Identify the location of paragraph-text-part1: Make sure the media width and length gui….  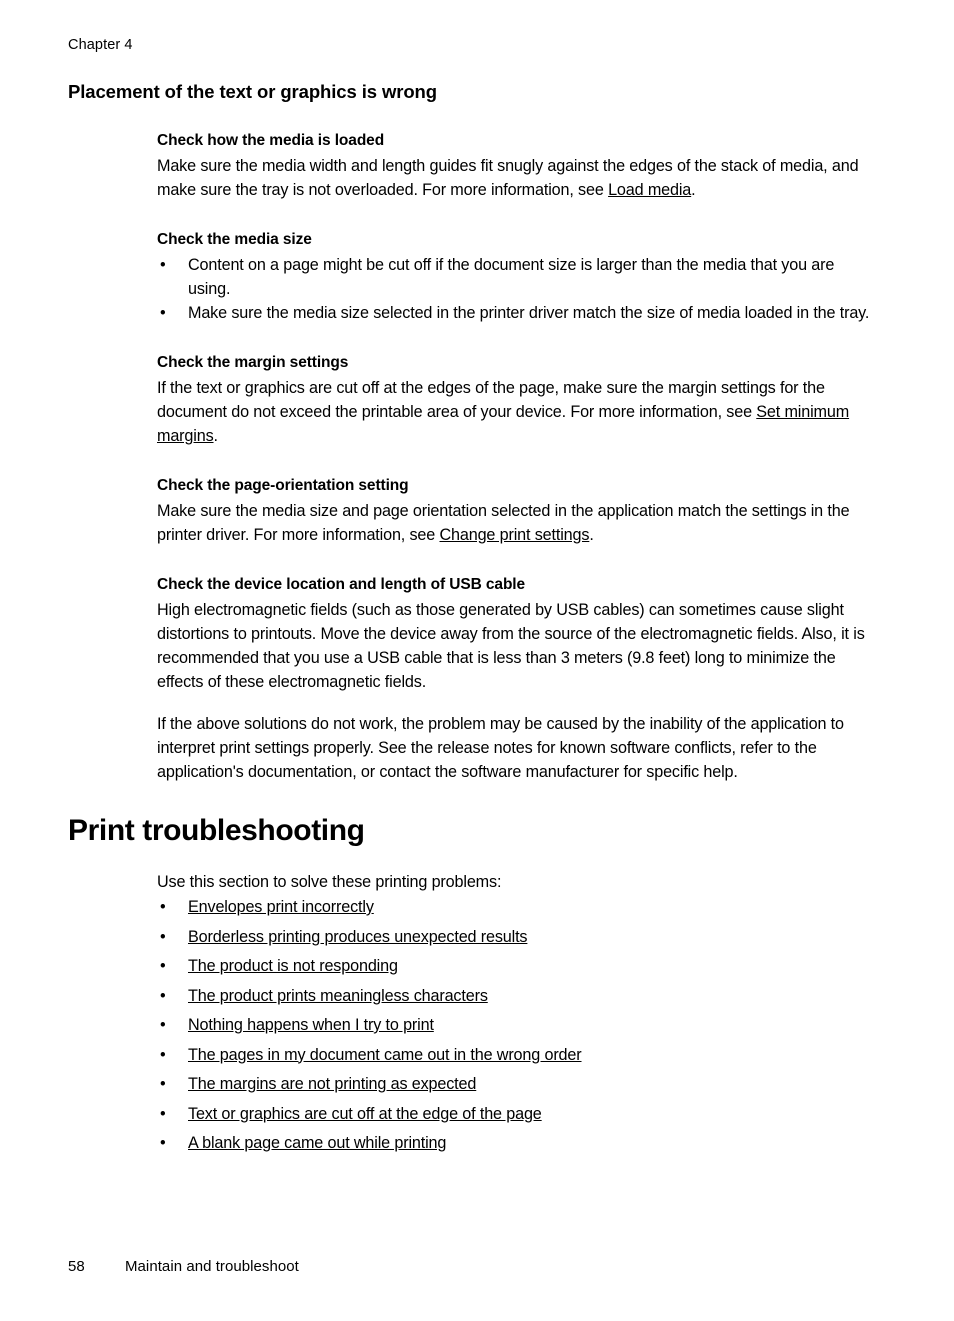
(508, 178).